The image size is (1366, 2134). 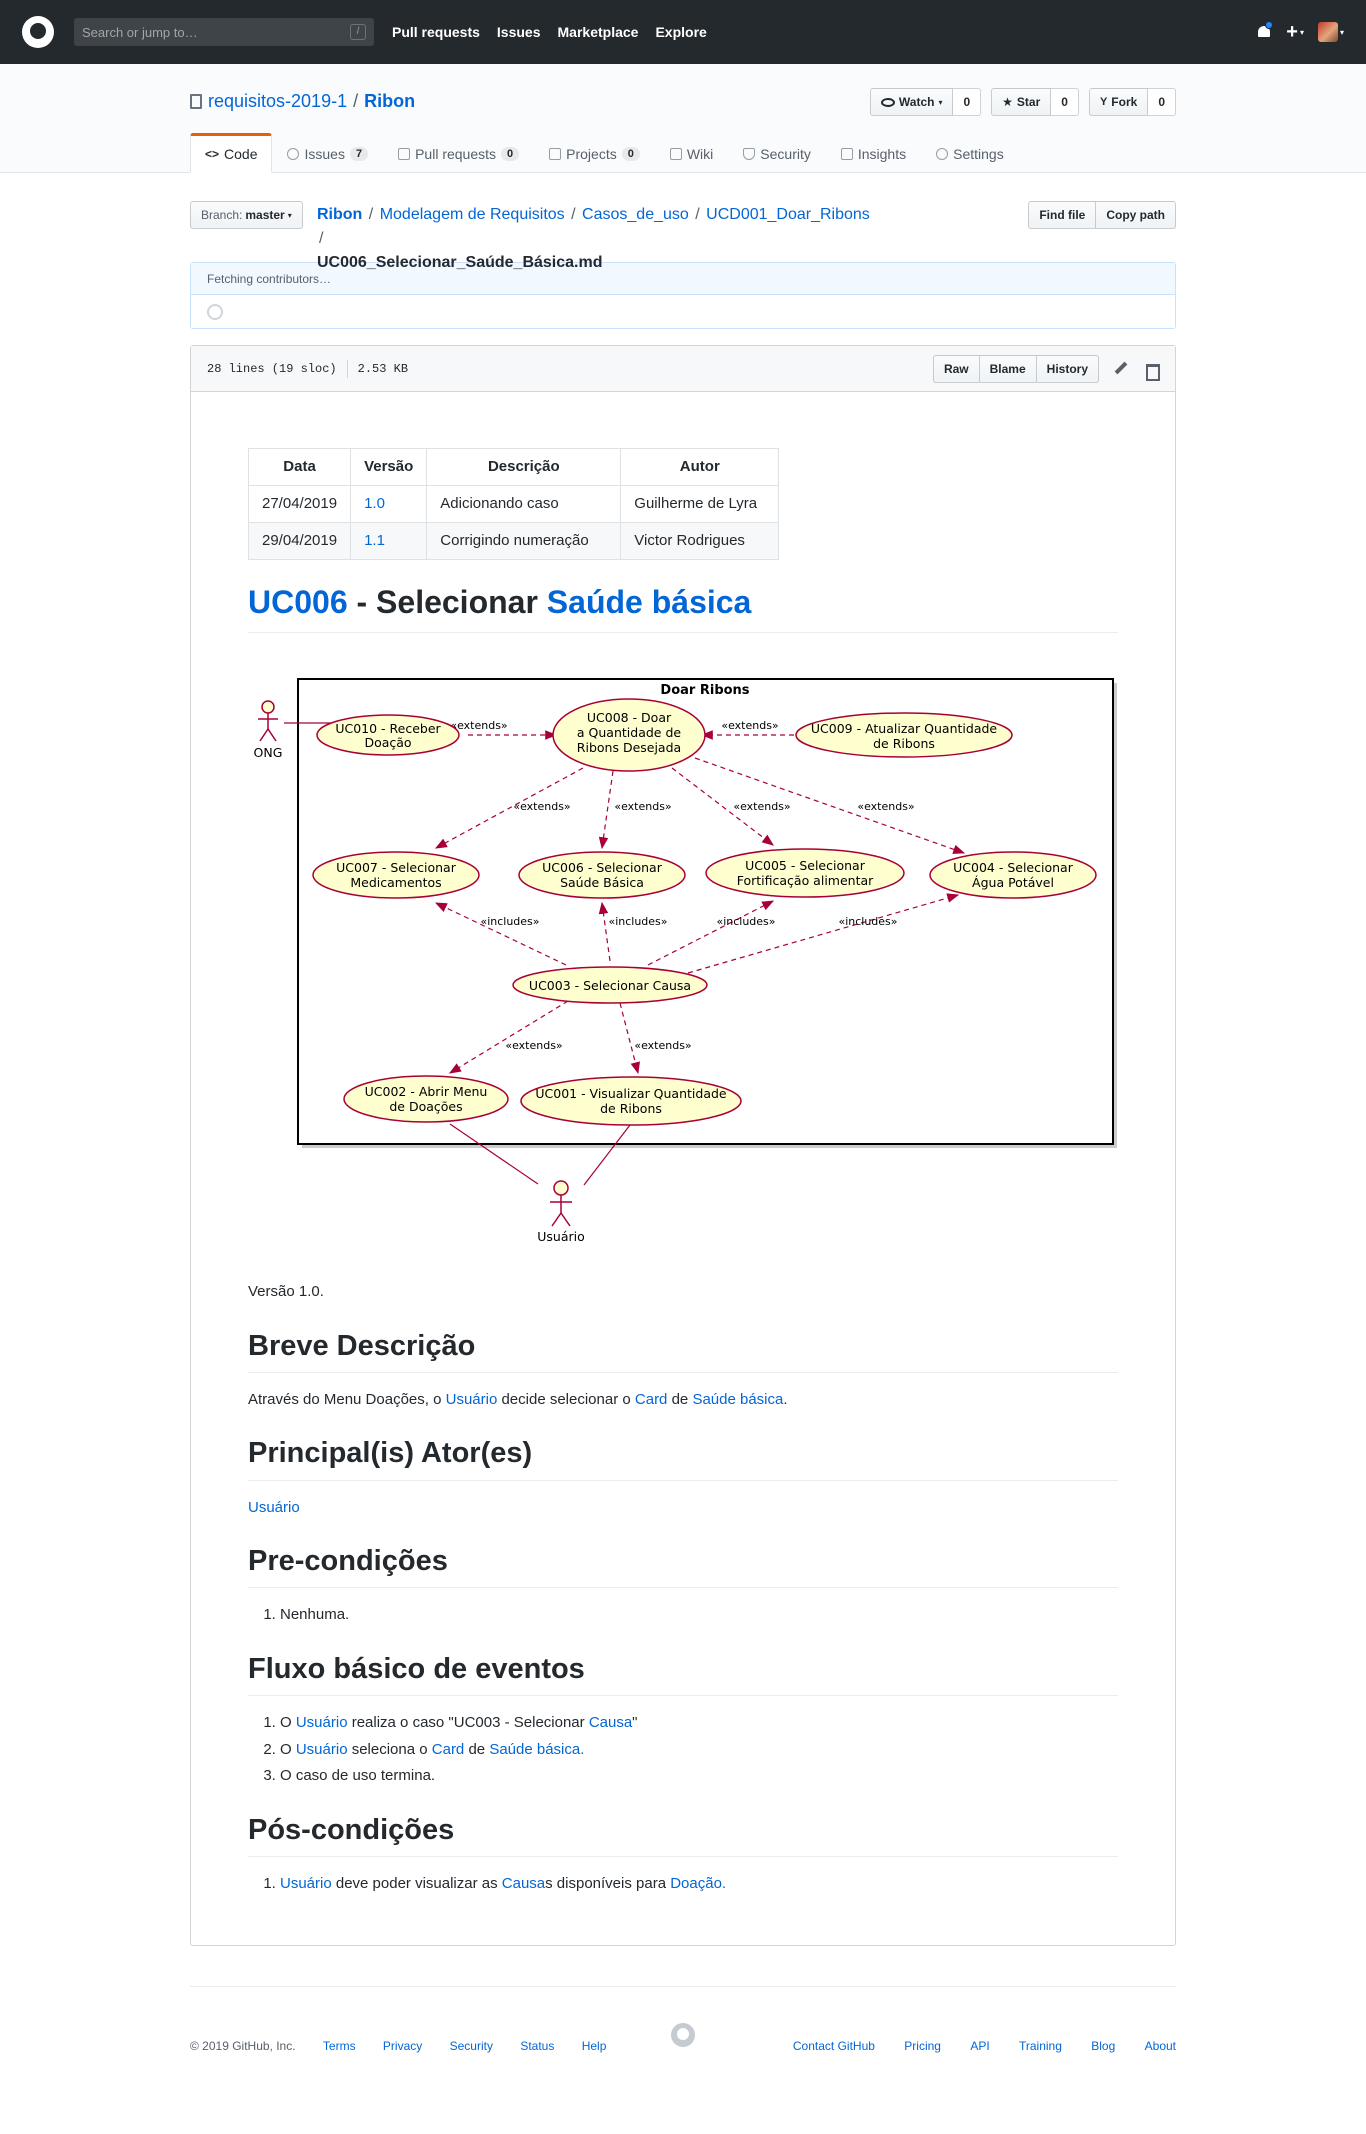 I want to click on chevron-down-icon: ▾, so click(x=1341, y=32).